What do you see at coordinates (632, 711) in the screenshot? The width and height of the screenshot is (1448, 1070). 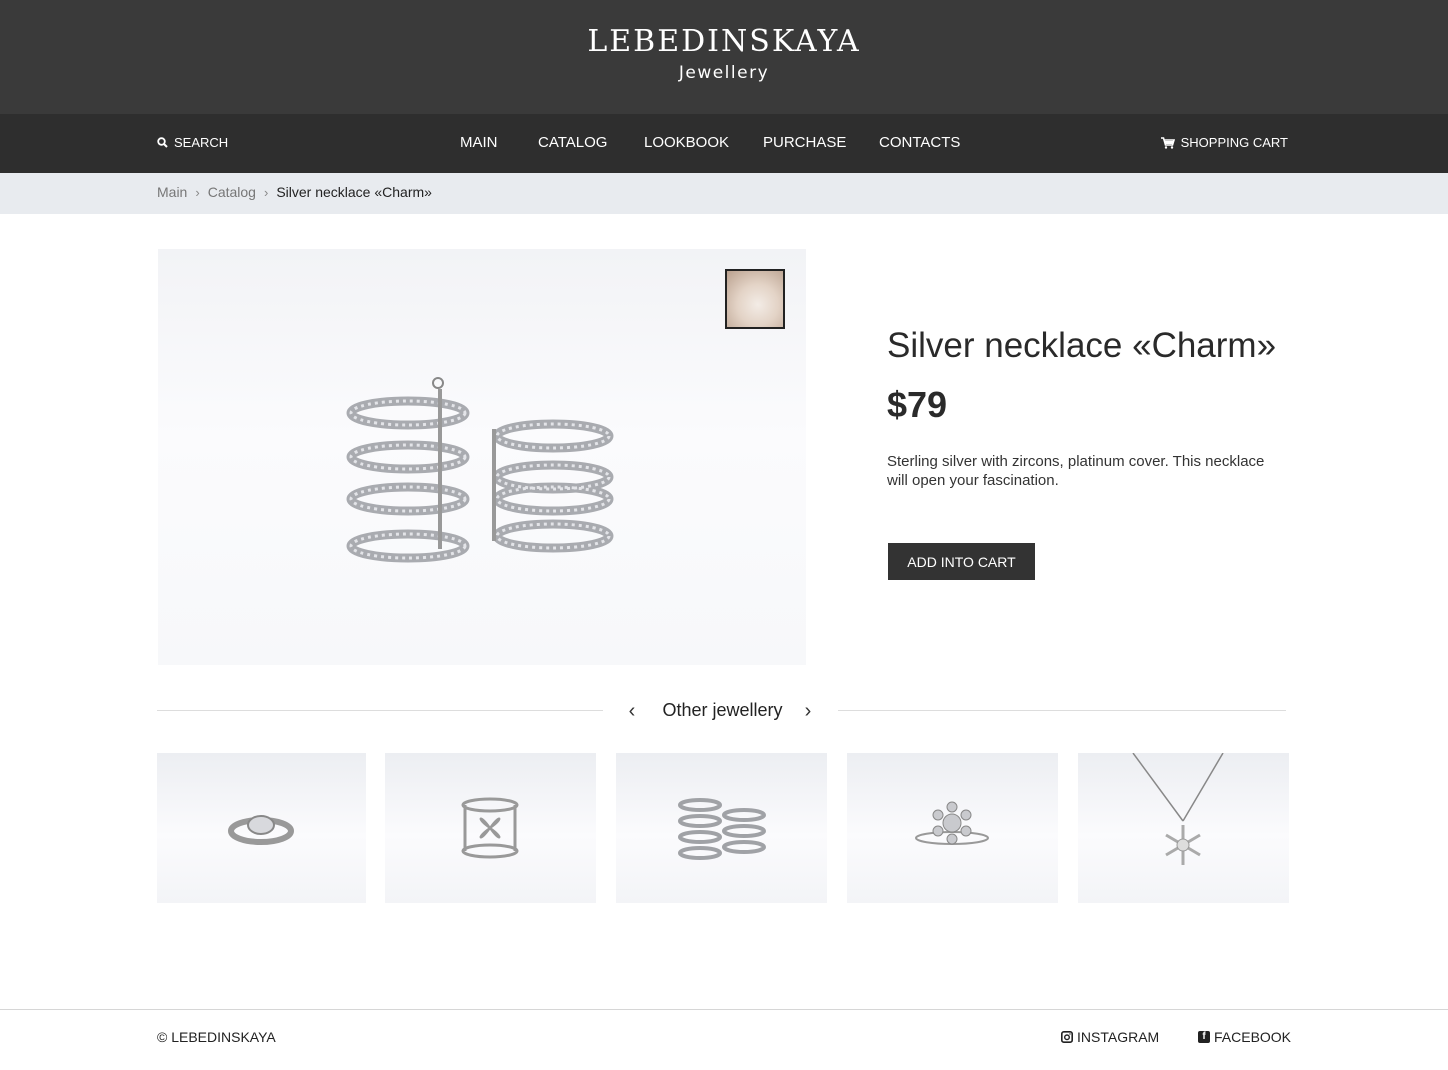 I see `chevron-left-icon: ‹` at bounding box center [632, 711].